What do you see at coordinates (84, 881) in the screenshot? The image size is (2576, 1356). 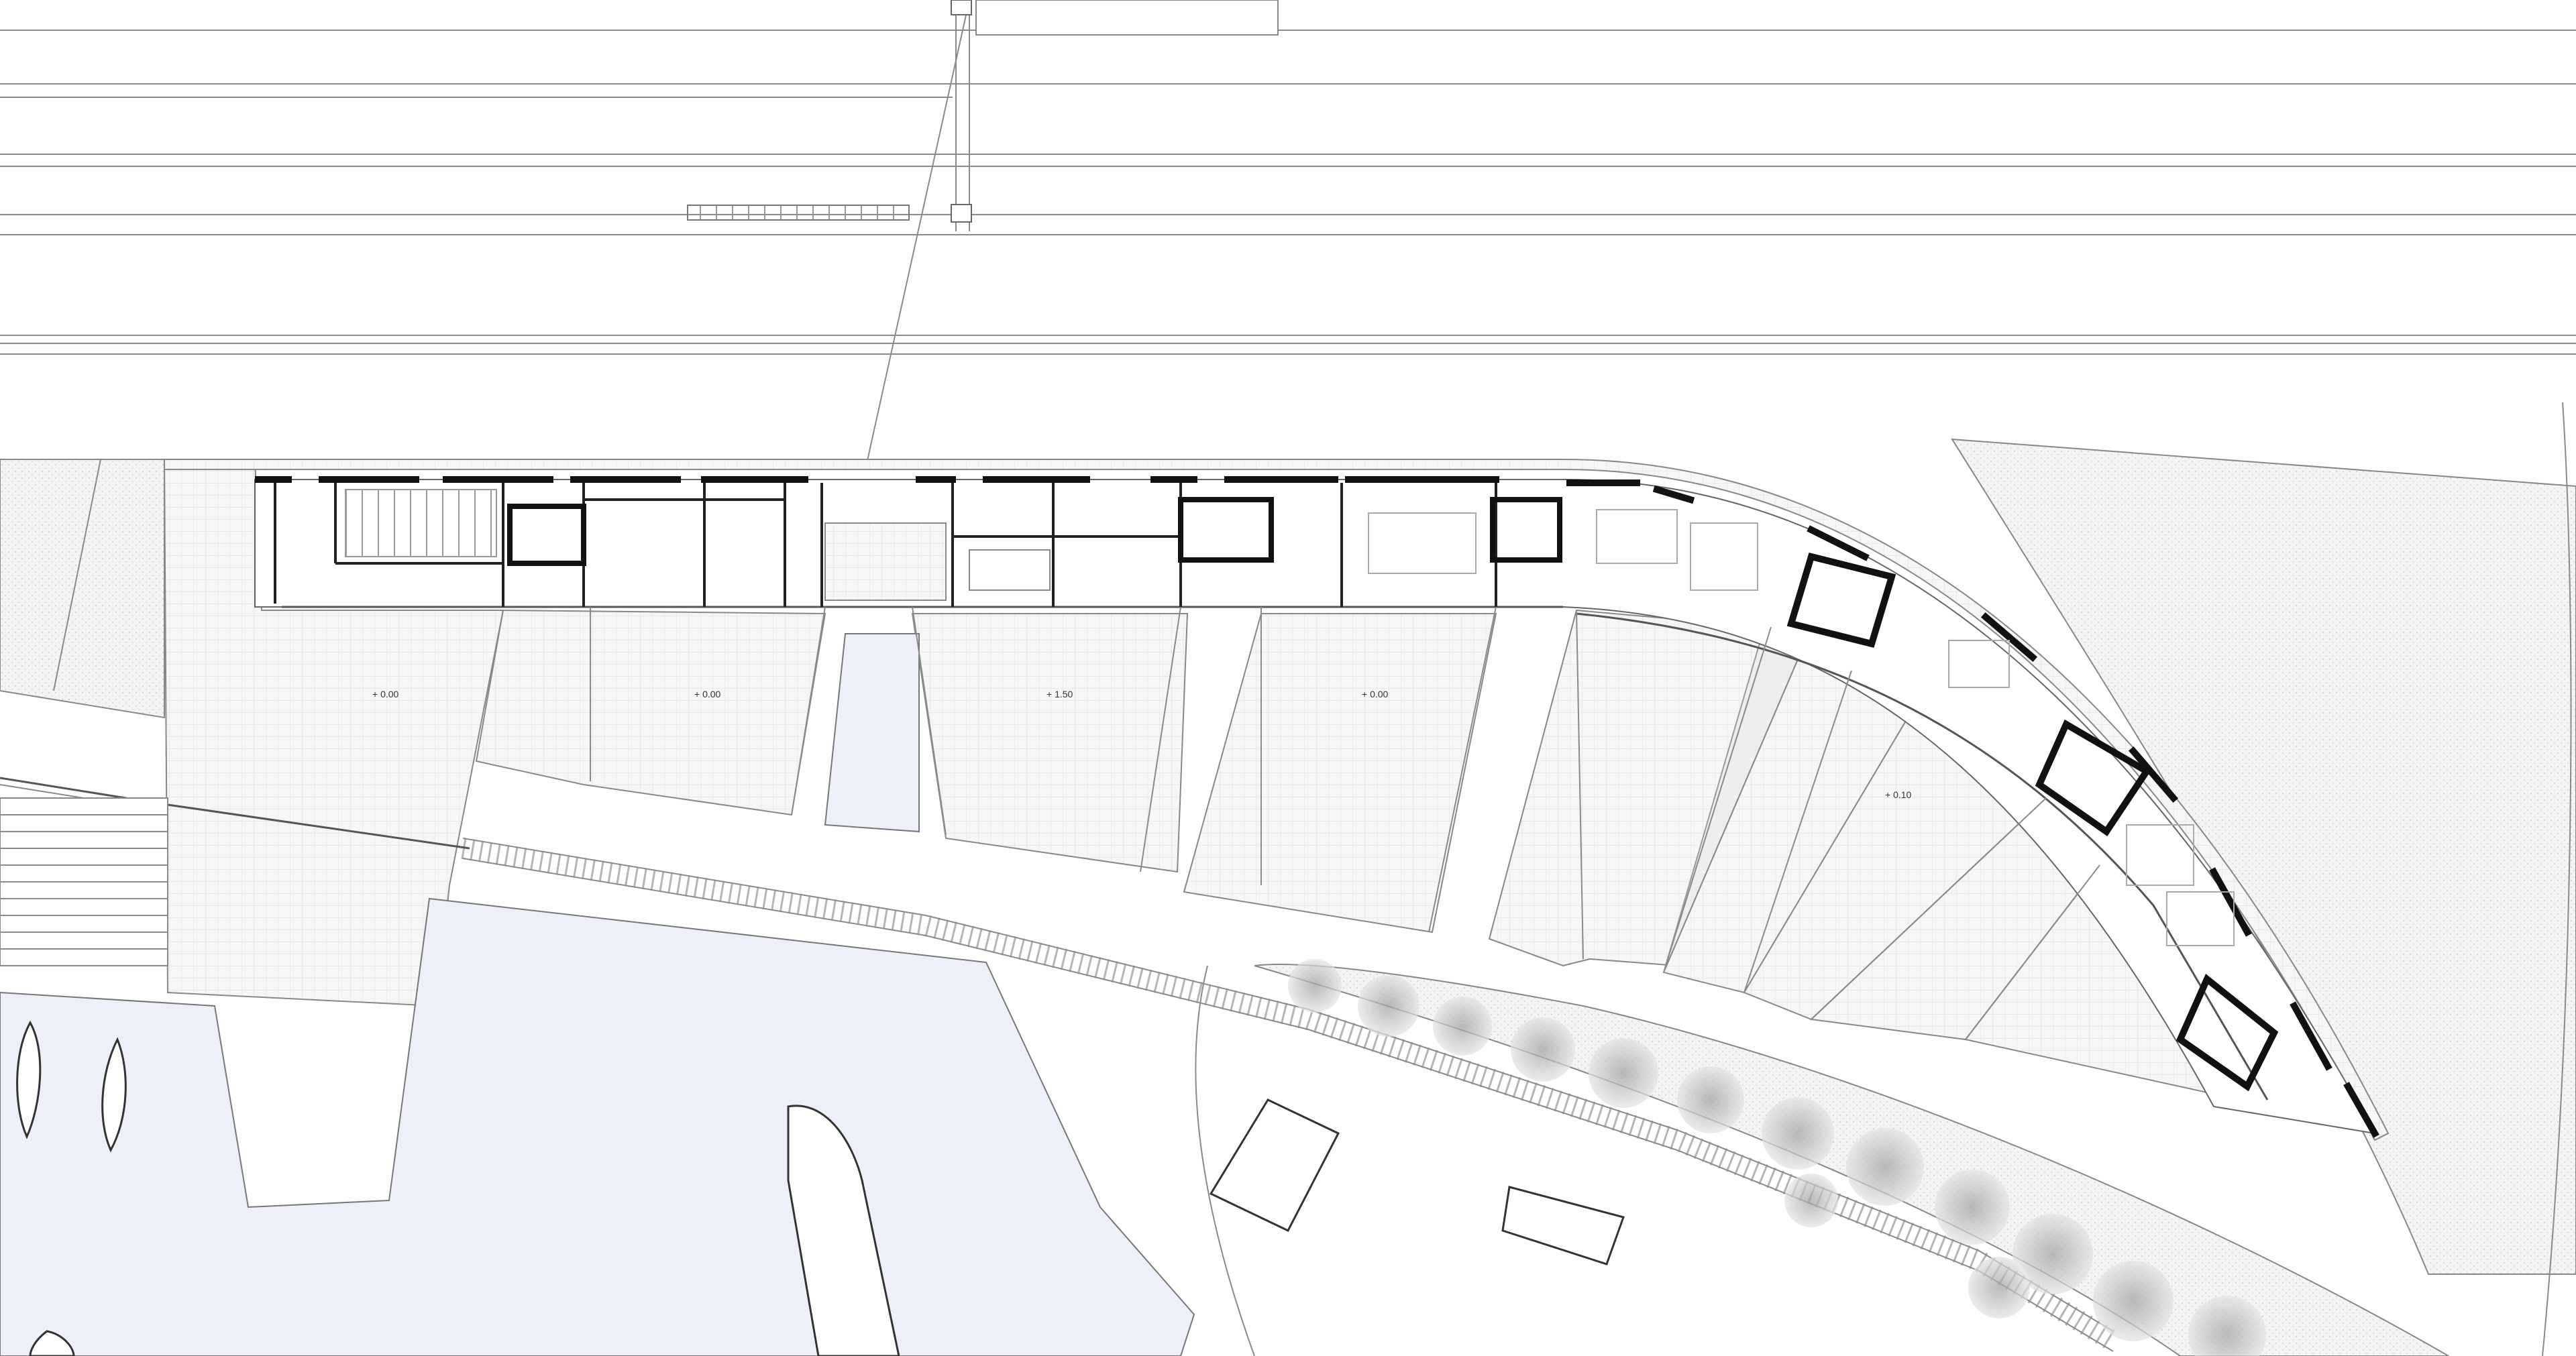 I see `terrace-steps` at bounding box center [84, 881].